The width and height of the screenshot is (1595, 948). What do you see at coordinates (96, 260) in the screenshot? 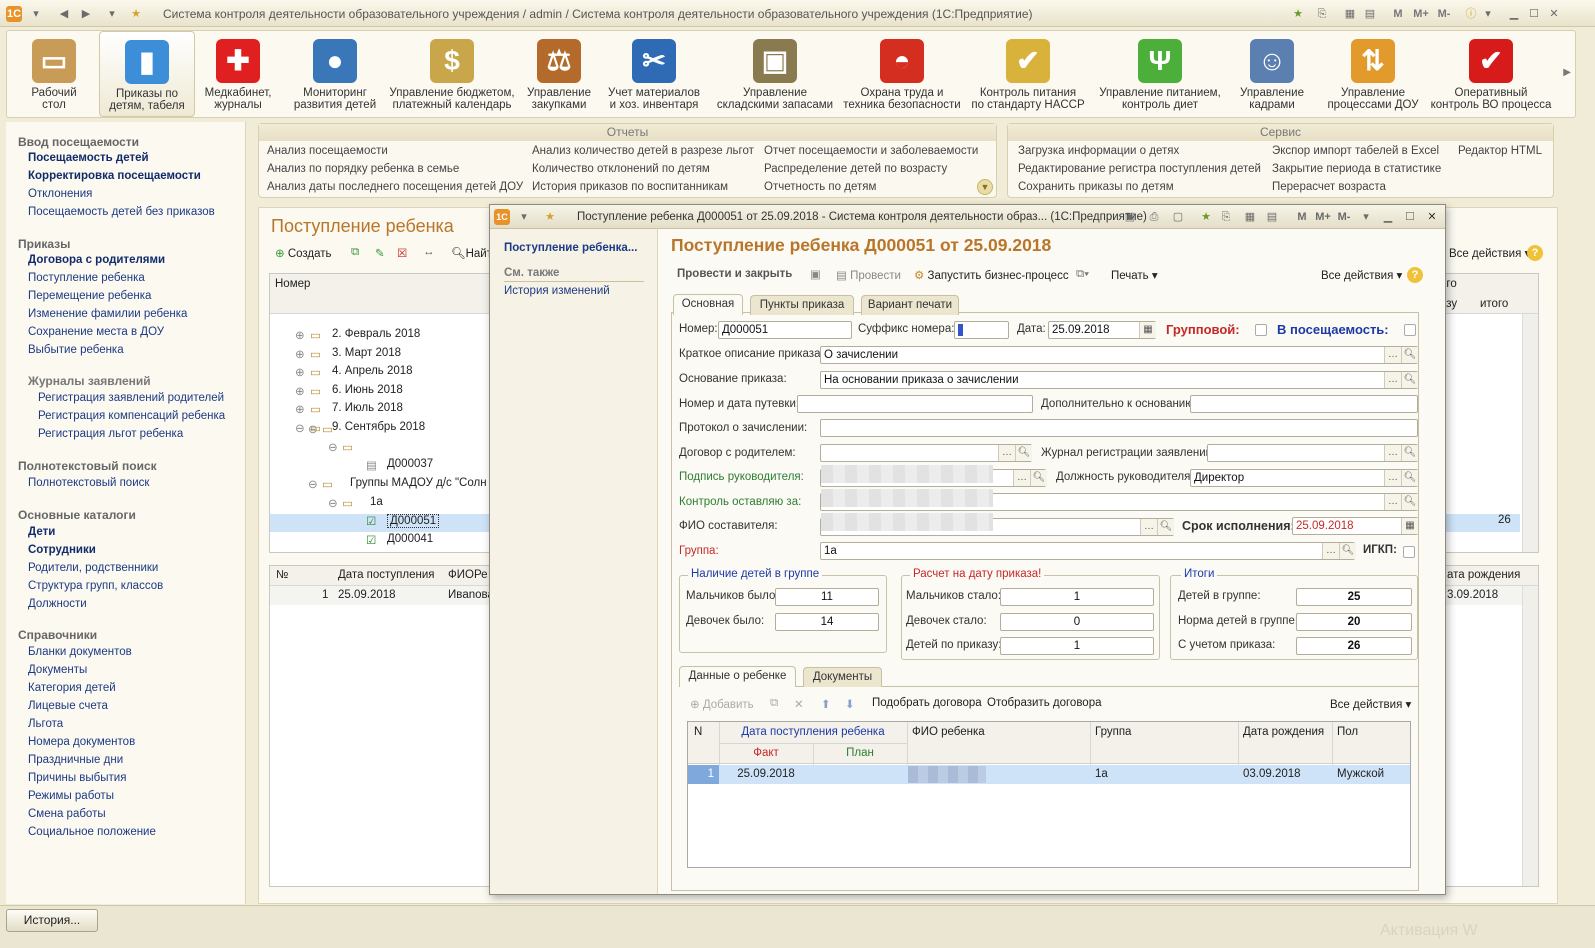
I see `nav-item-contracts: Договора с родителями` at bounding box center [96, 260].